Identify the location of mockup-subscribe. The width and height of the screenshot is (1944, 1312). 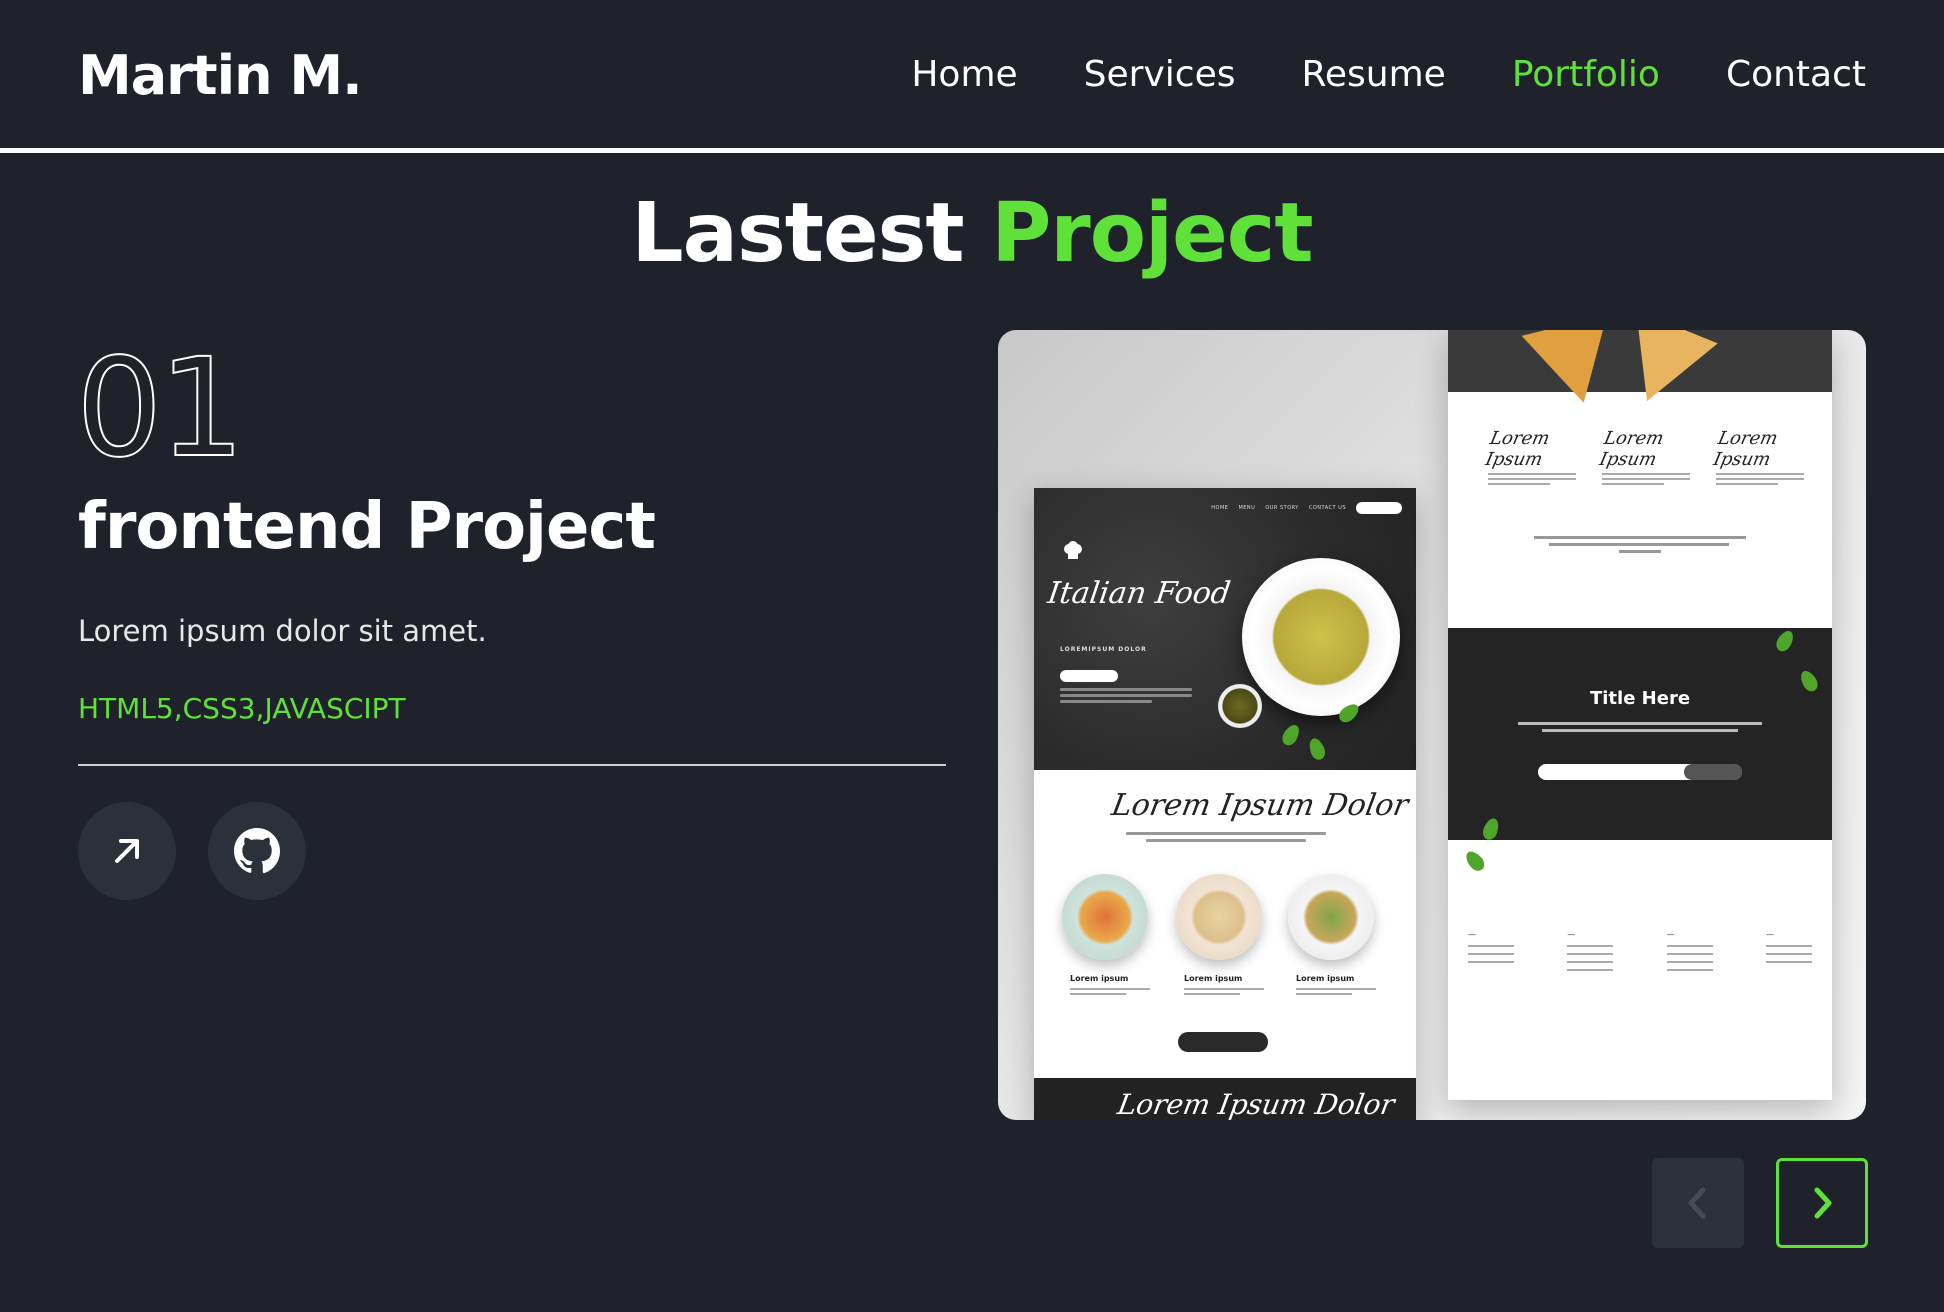
(1713, 772).